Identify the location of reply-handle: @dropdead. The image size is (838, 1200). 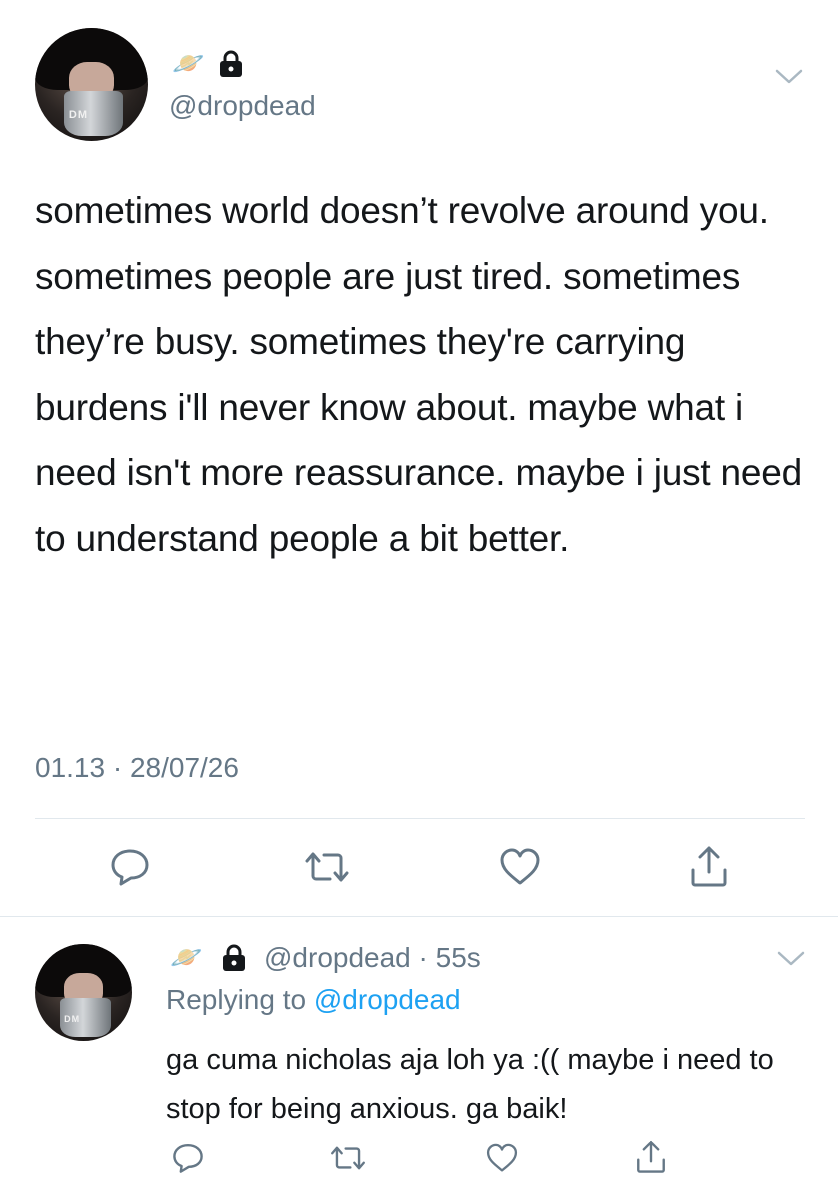
(337, 957).